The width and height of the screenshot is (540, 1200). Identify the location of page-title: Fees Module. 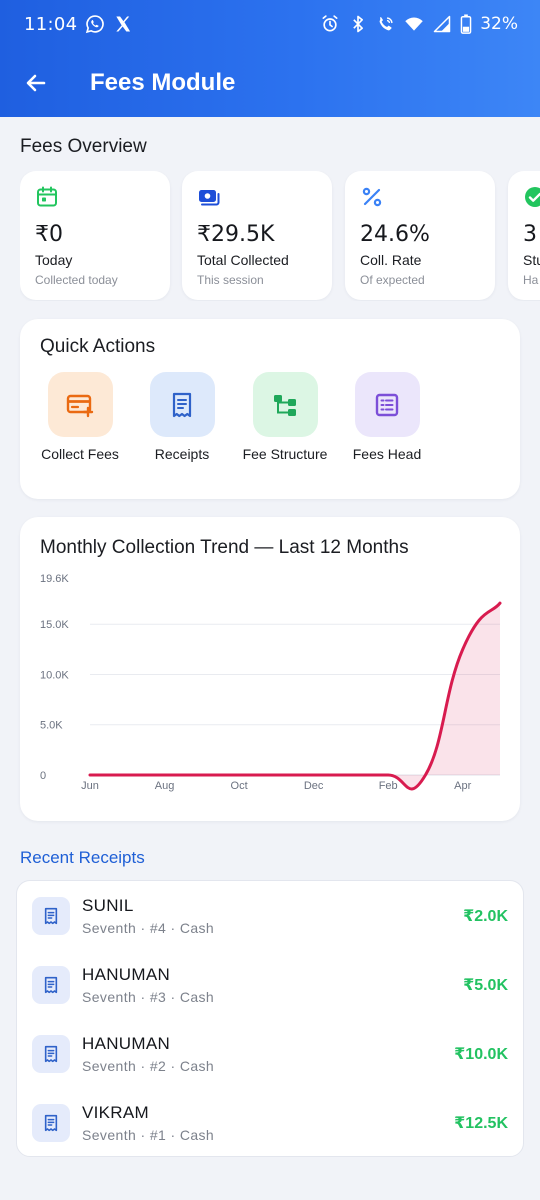
(163, 82).